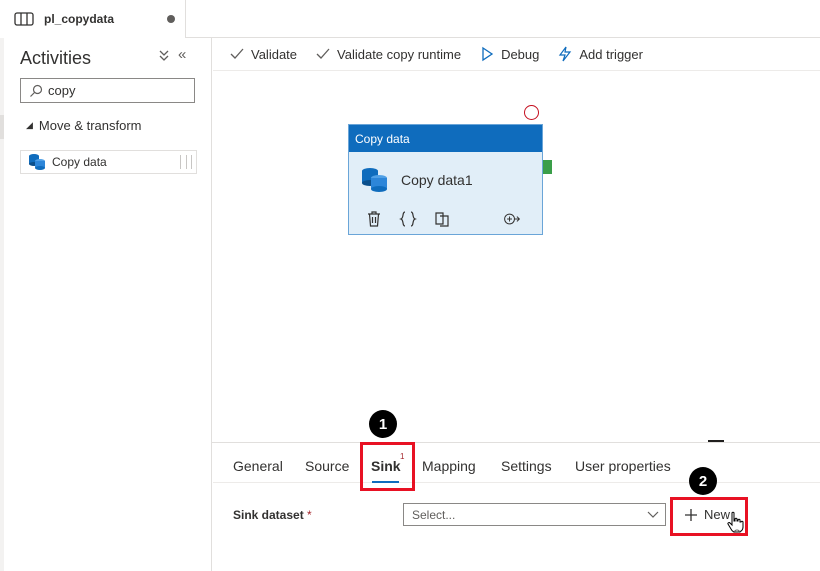 Image resolution: width=820 pixels, height=571 pixels. What do you see at coordinates (24, 19) in the screenshot?
I see `pipeline-icon` at bounding box center [24, 19].